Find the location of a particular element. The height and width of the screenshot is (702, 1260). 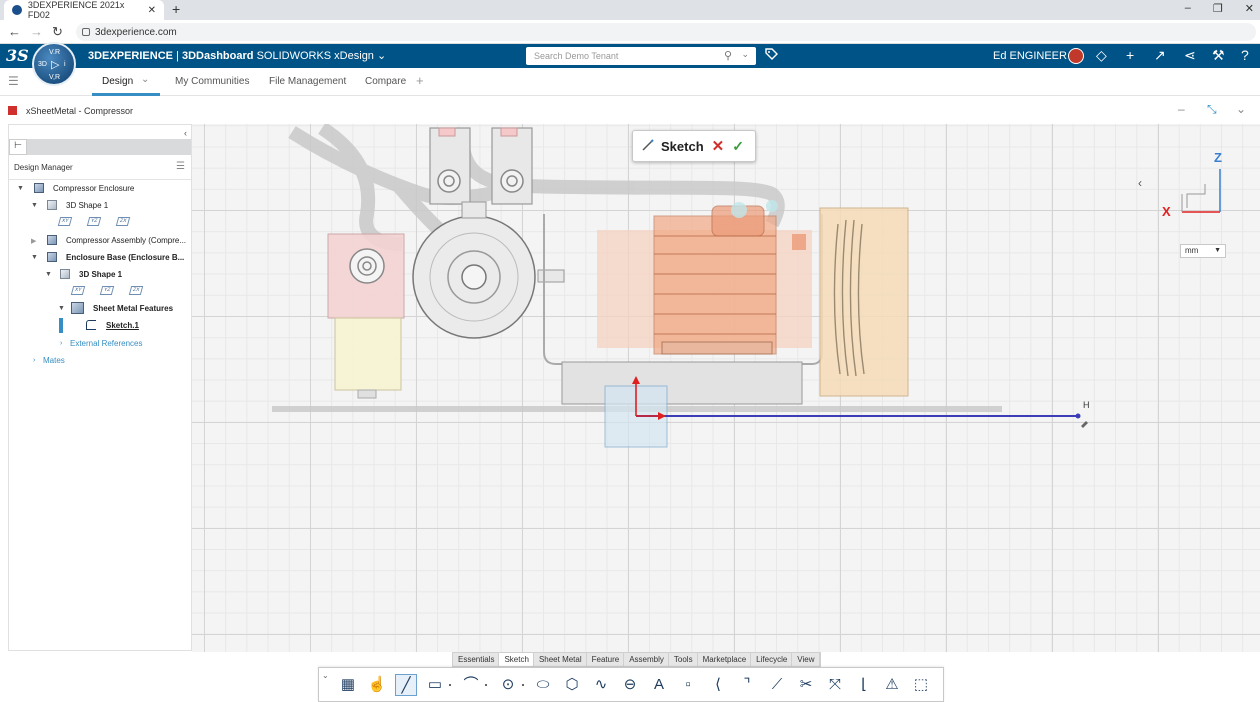

browser-tab: 3DEXPERIENCE 2021x FD02 ✕ is located at coordinates (84, 10).